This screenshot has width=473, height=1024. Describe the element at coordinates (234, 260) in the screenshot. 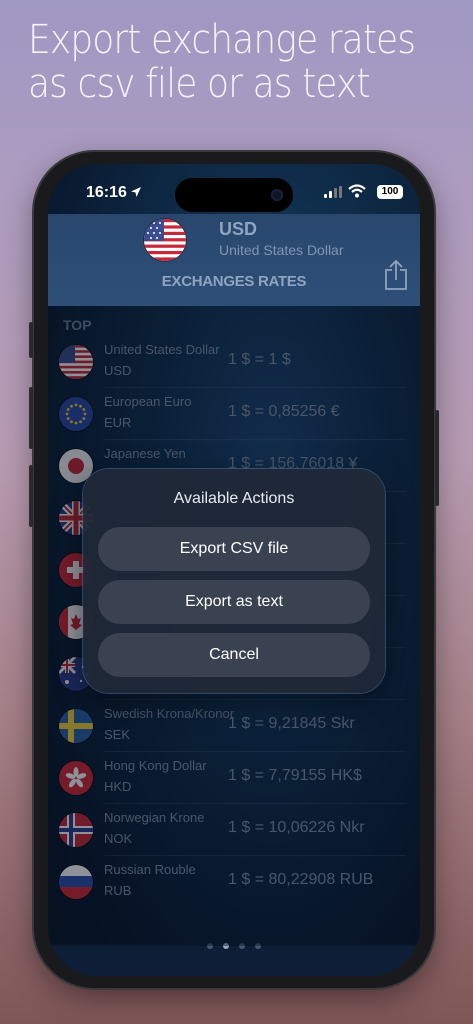

I see `currency-header: USD United States Dollar EXCHANGES RATES` at that location.